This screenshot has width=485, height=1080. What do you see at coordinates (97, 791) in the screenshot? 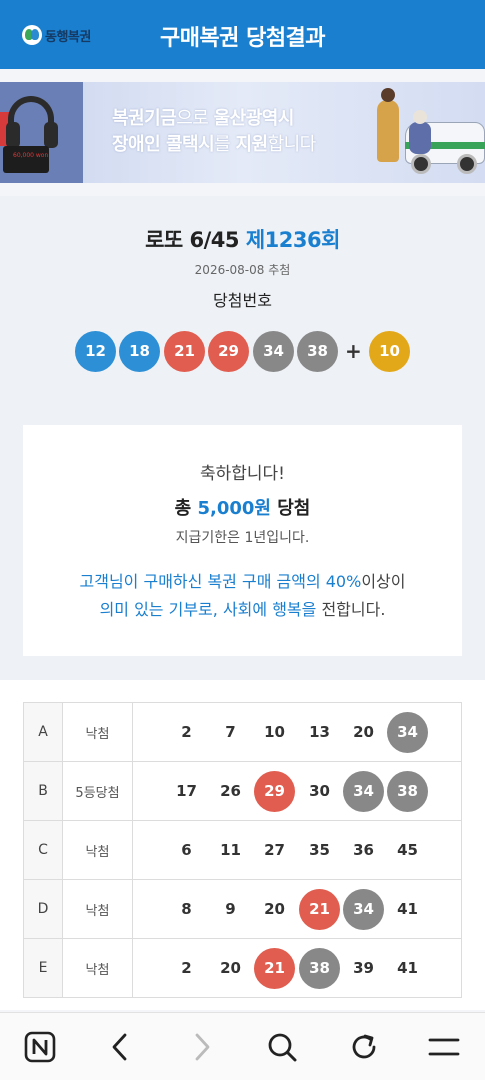
I see `ticket-result: 5등당첨` at bounding box center [97, 791].